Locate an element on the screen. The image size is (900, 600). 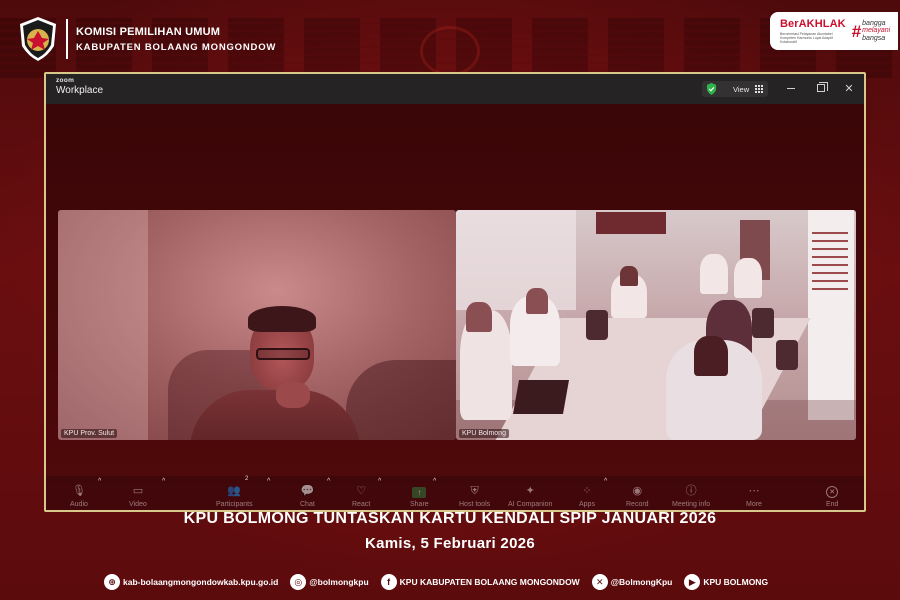
more-button: ⋯ More is located at coordinates (754, 496).